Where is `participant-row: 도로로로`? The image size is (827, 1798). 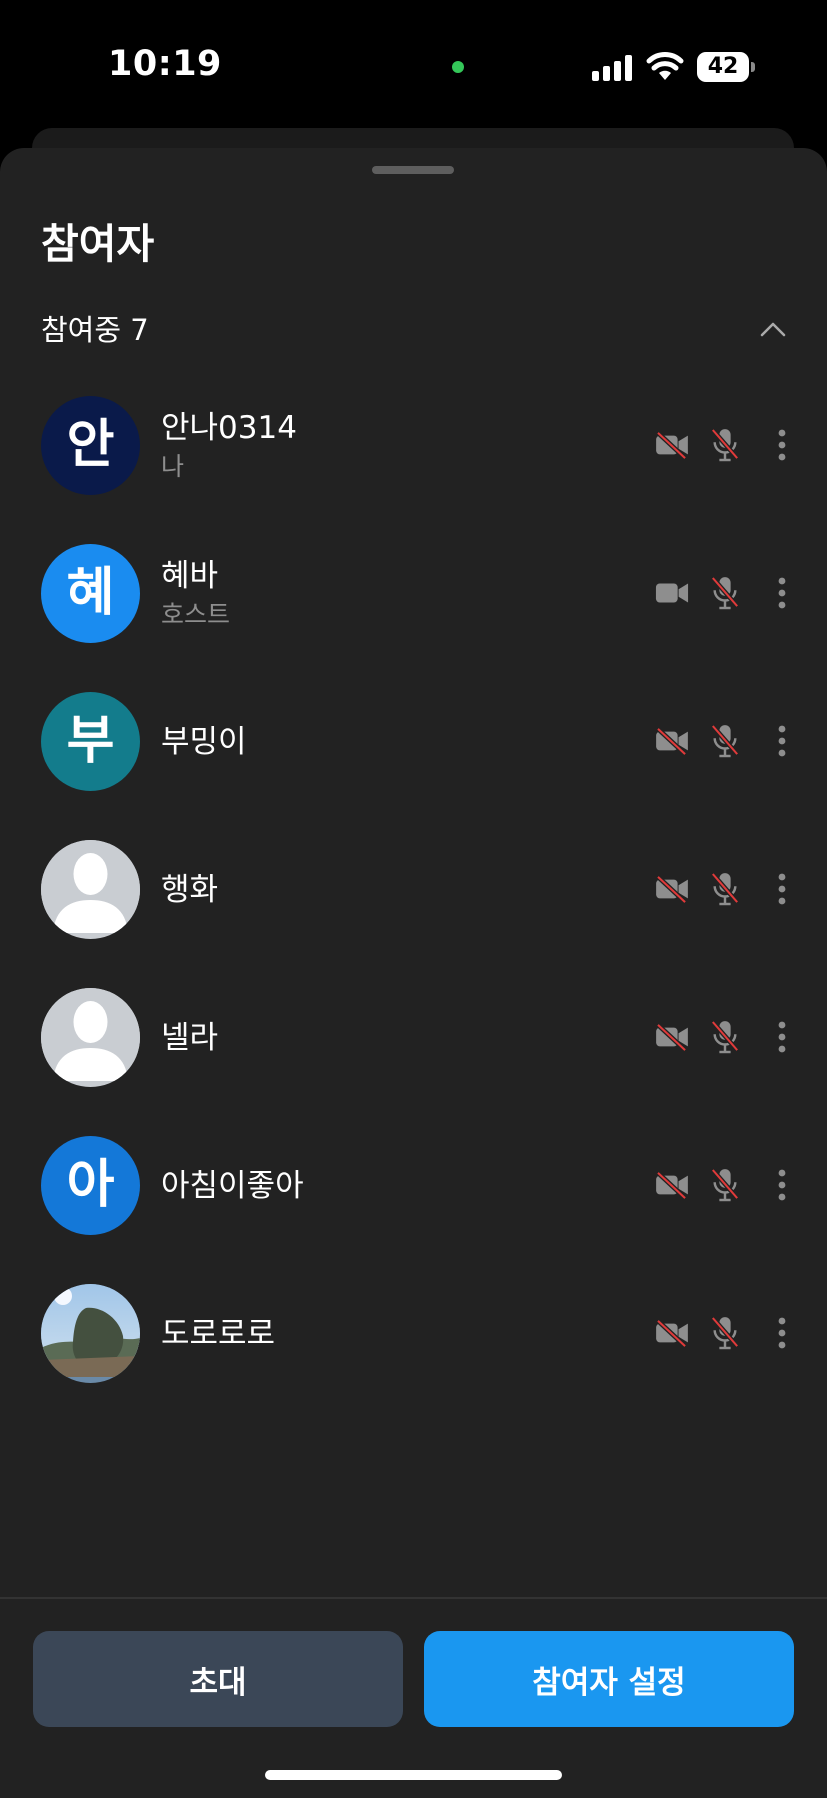
participant-row: 도로로로 is located at coordinates (413, 1358).